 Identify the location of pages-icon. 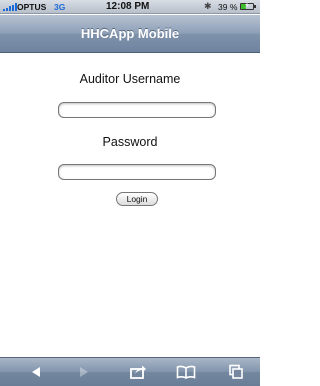
(236, 372).